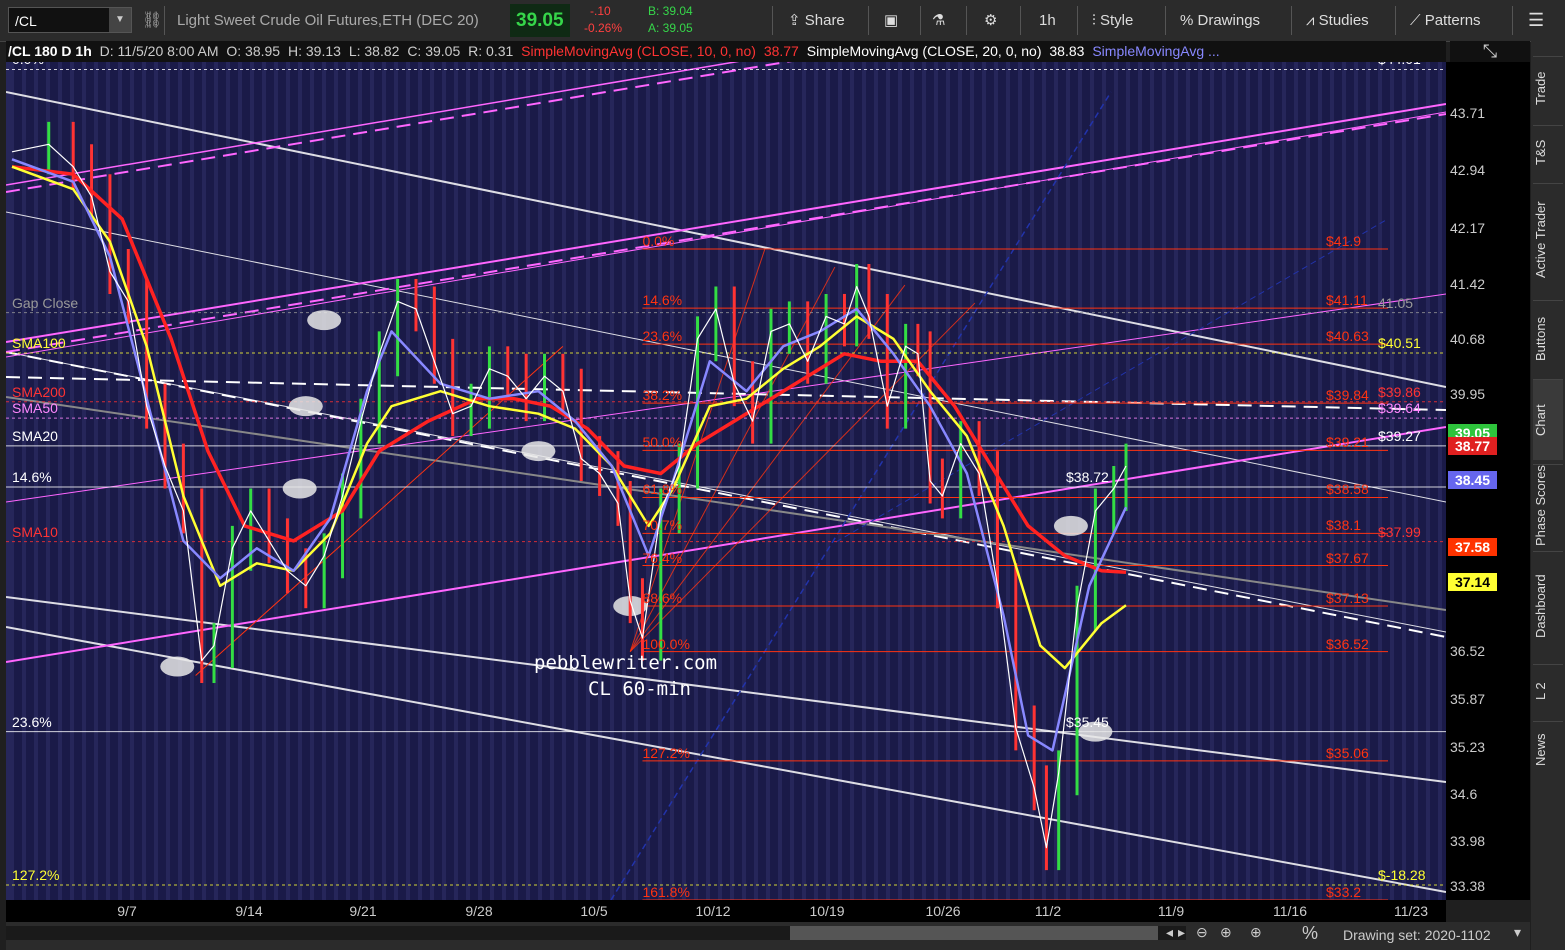 This screenshot has width=1565, height=950. I want to click on symbol-text: /CL, so click(26, 21).